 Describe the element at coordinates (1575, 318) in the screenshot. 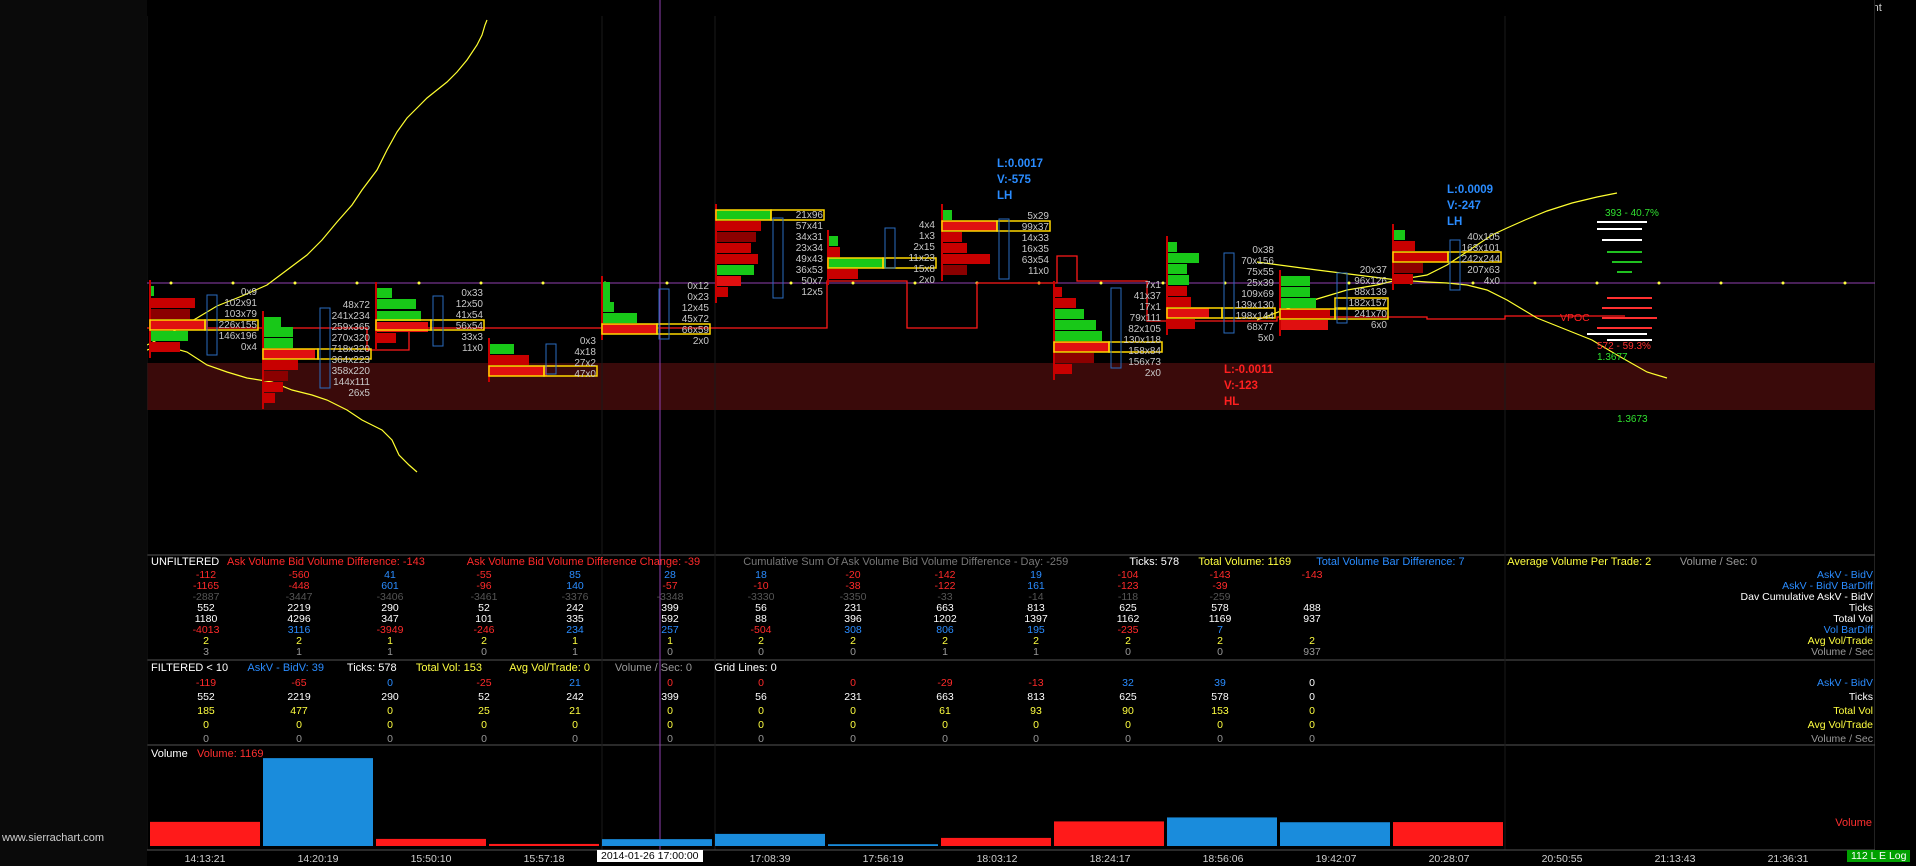

I see `vpoc-label: VPOC` at that location.